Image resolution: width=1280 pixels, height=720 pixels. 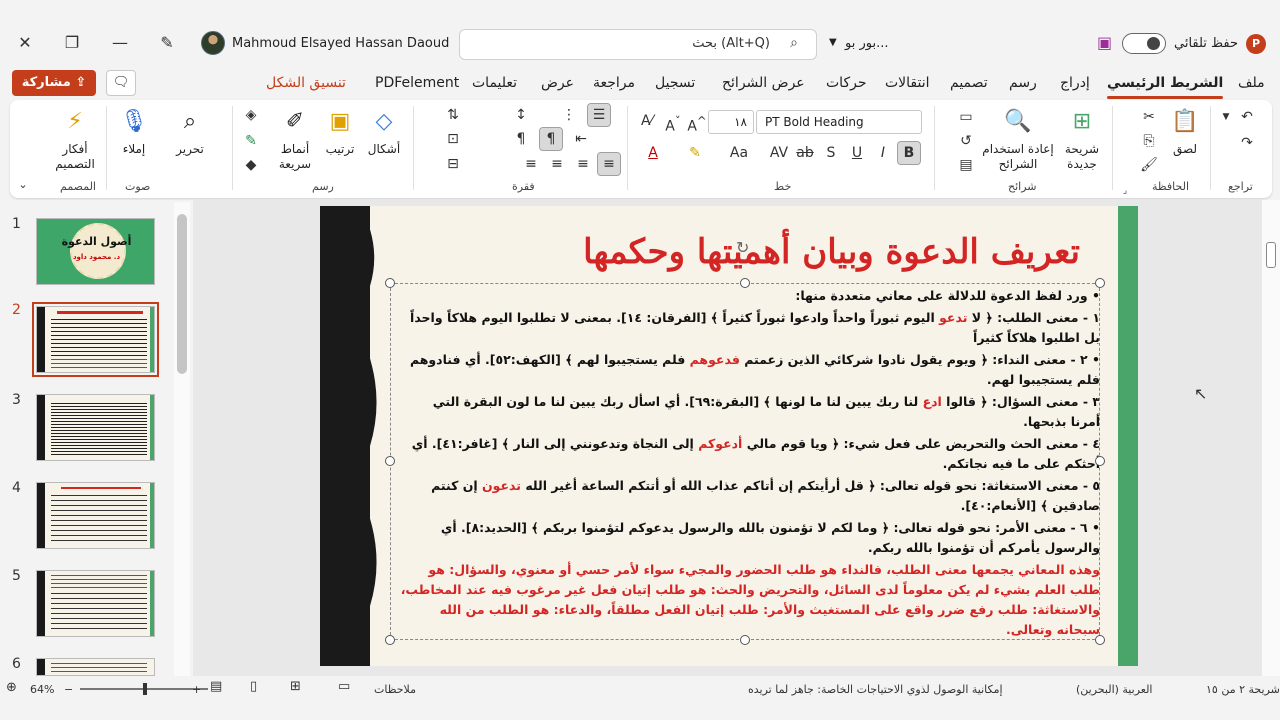 What do you see at coordinates (167, 43) in the screenshot?
I see `pen-icon: ✎` at bounding box center [167, 43].